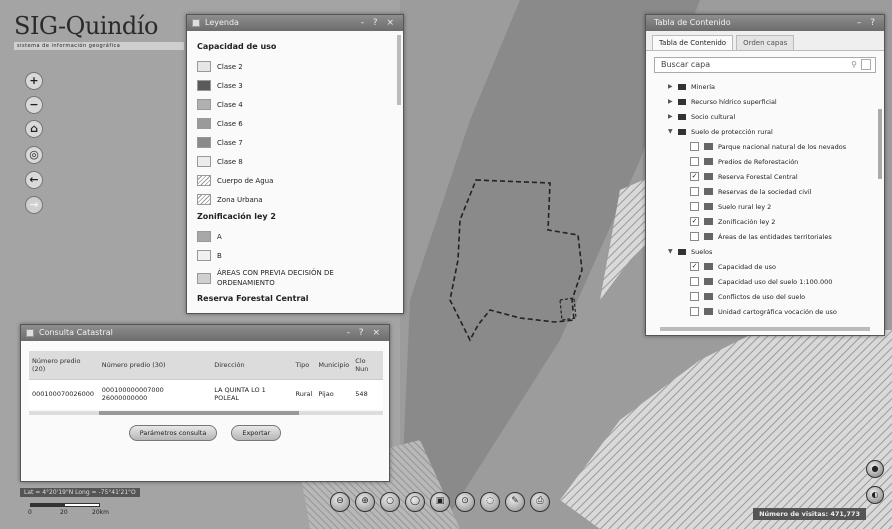 Image resolution: width=892 pixels, height=529 pixels. What do you see at coordinates (540, 502) in the screenshot?
I see `map-tool-button: ⎙` at bounding box center [540, 502].